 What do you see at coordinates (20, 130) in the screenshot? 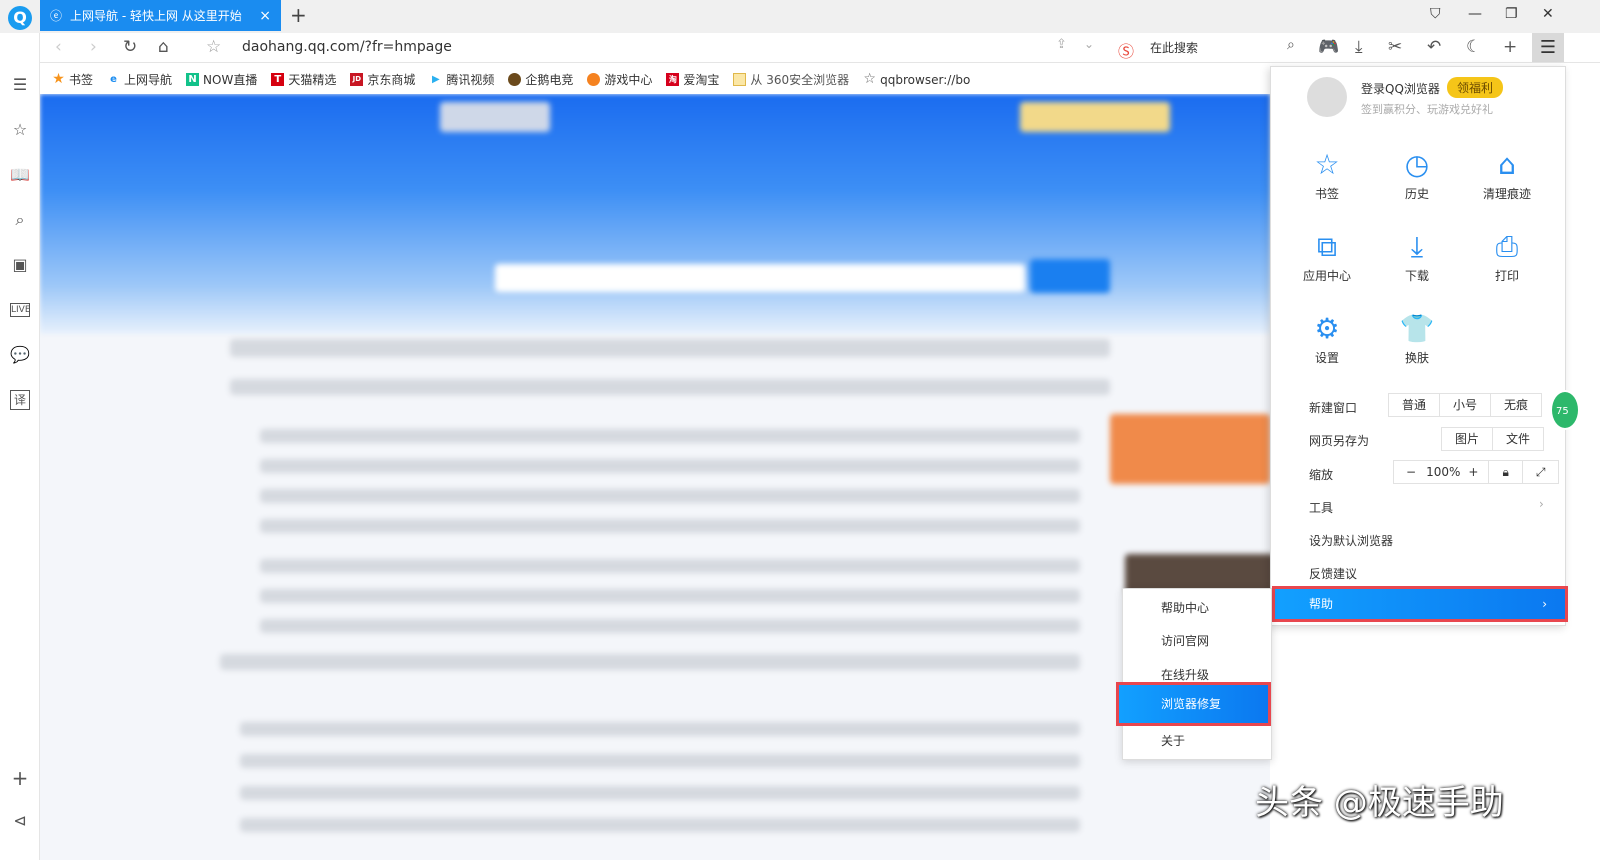
I see `bookmark-star-icon: ☆` at bounding box center [20, 130].